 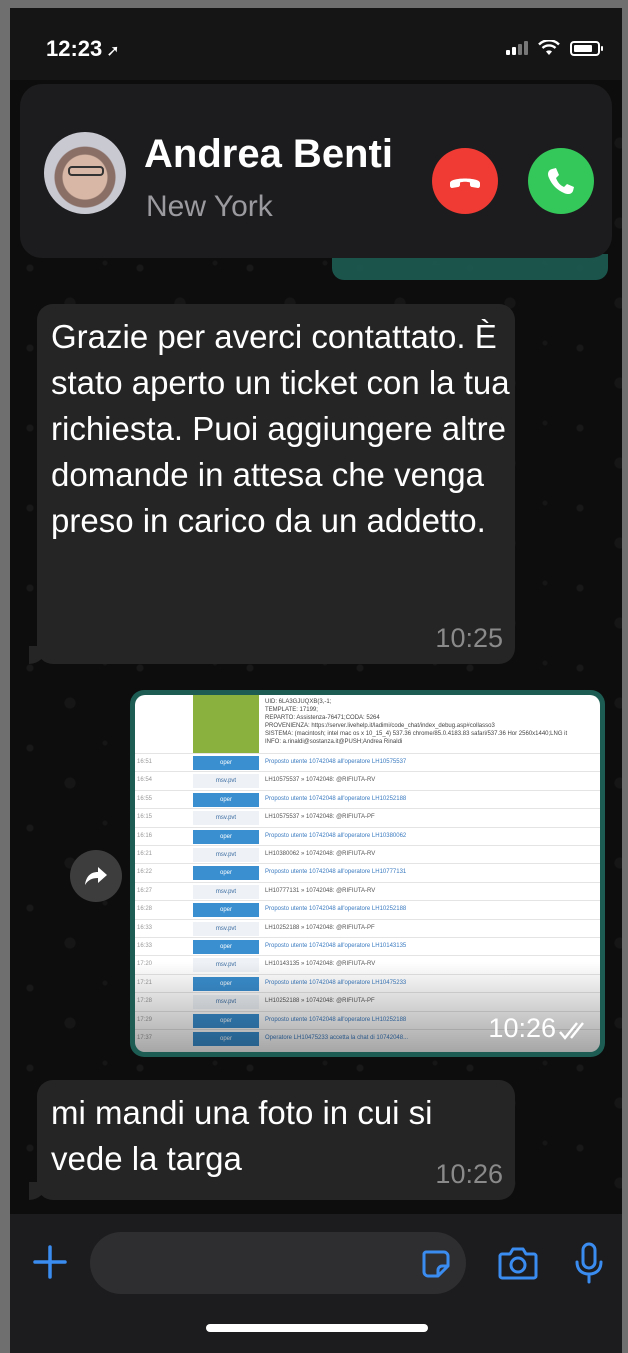 What do you see at coordinates (586, 48) in the screenshot?
I see `battery-icon` at bounding box center [586, 48].